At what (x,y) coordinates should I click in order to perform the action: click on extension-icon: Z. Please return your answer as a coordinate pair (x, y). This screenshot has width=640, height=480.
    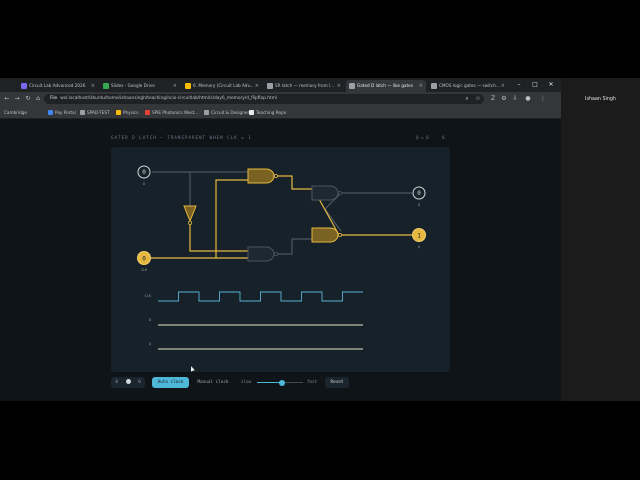
    Looking at the image, I should click on (493, 99).